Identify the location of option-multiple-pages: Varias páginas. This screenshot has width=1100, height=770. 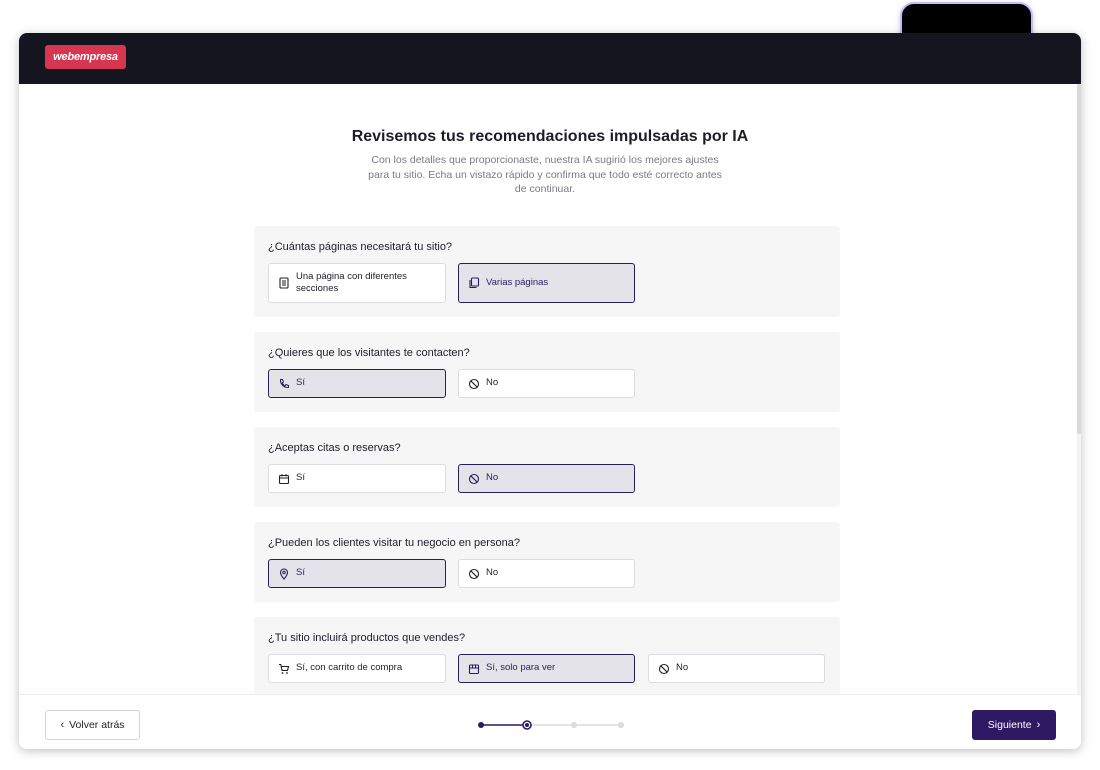
(546, 283).